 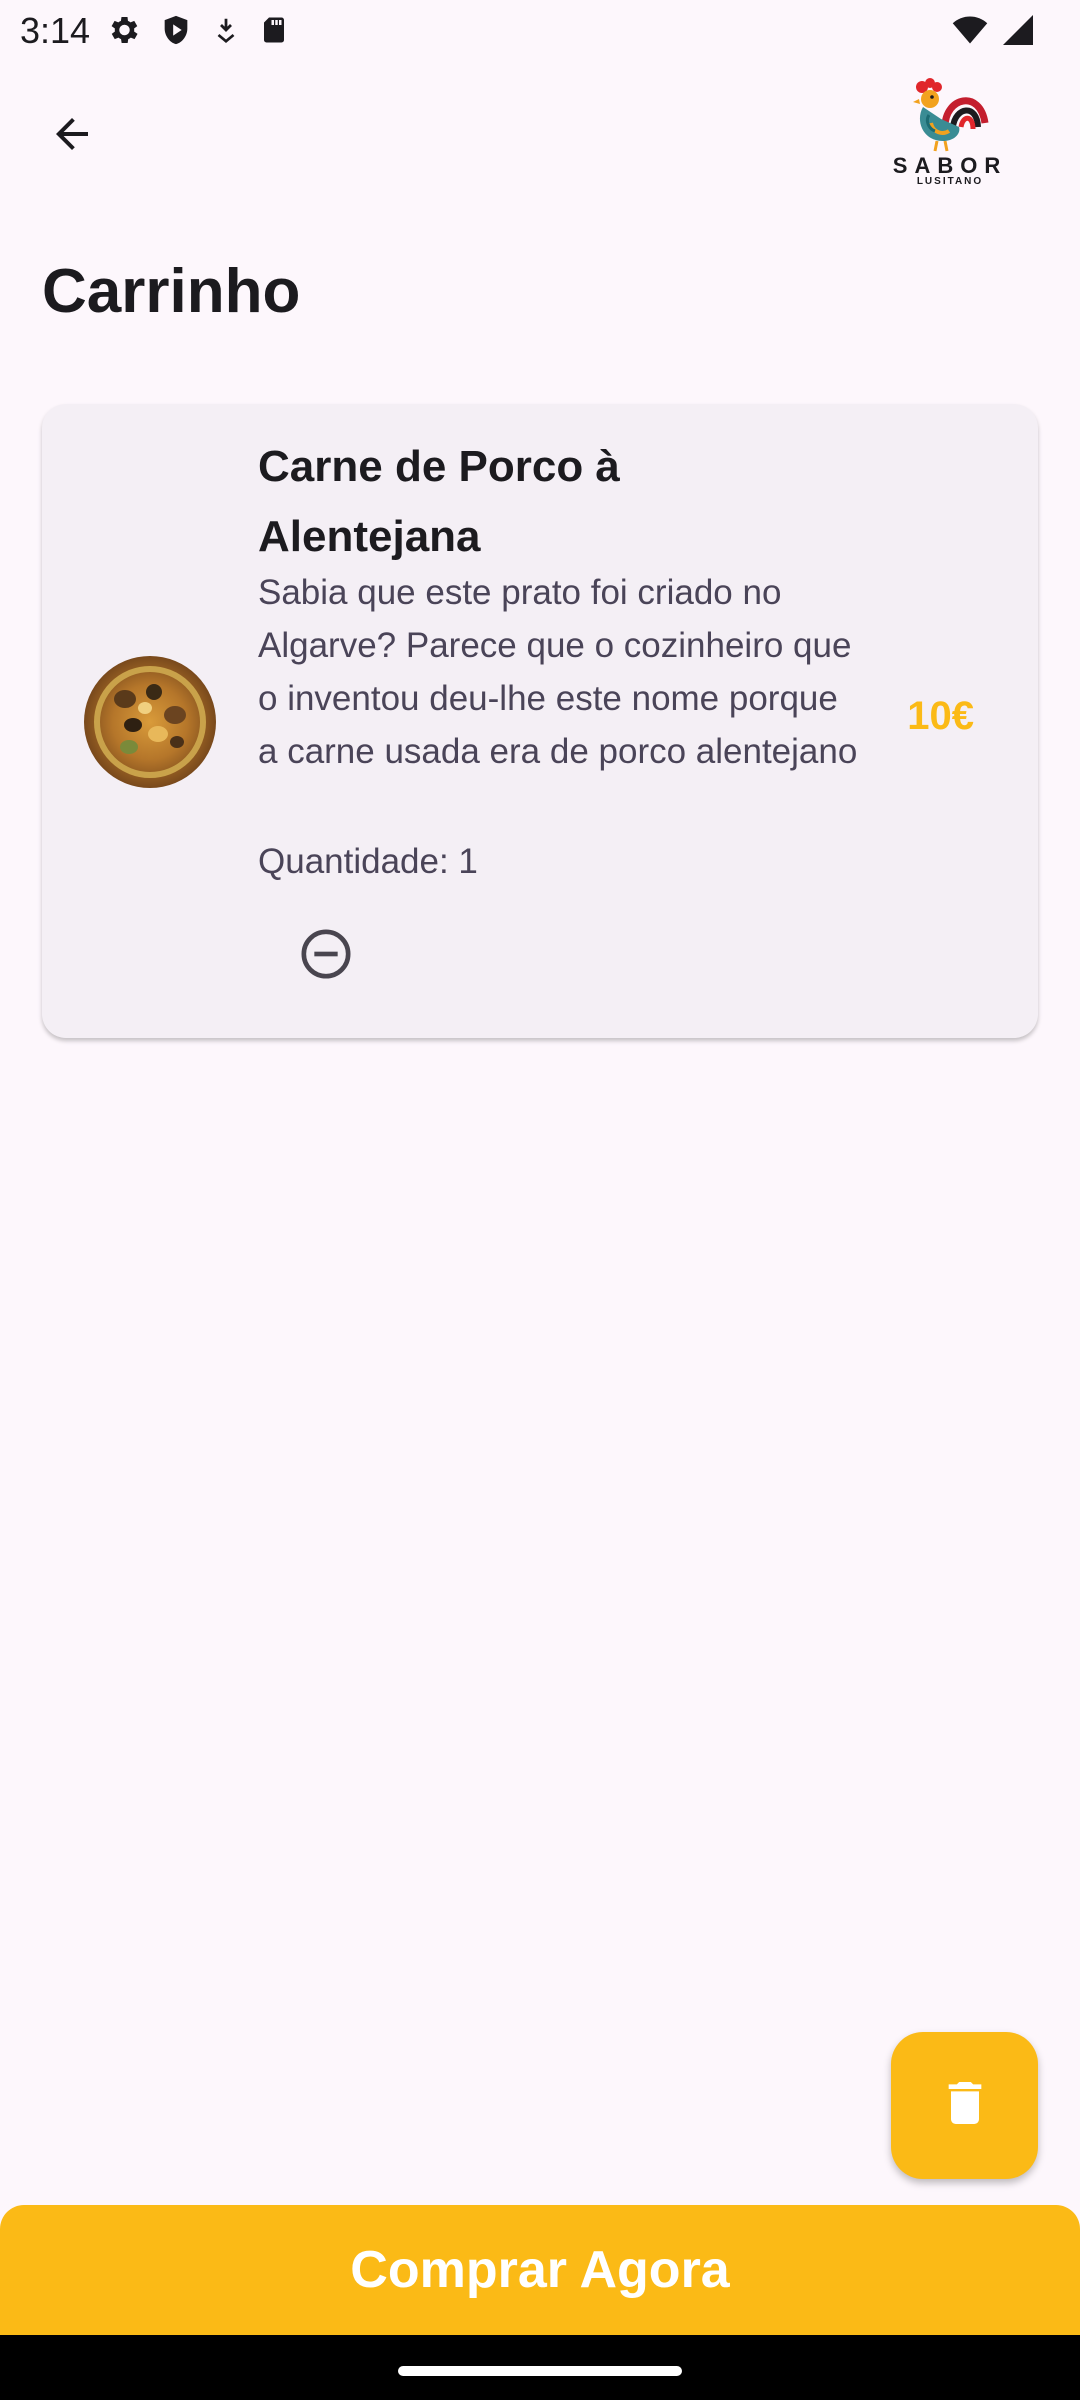 I want to click on clear-cart-button, so click(x=964, y=2105).